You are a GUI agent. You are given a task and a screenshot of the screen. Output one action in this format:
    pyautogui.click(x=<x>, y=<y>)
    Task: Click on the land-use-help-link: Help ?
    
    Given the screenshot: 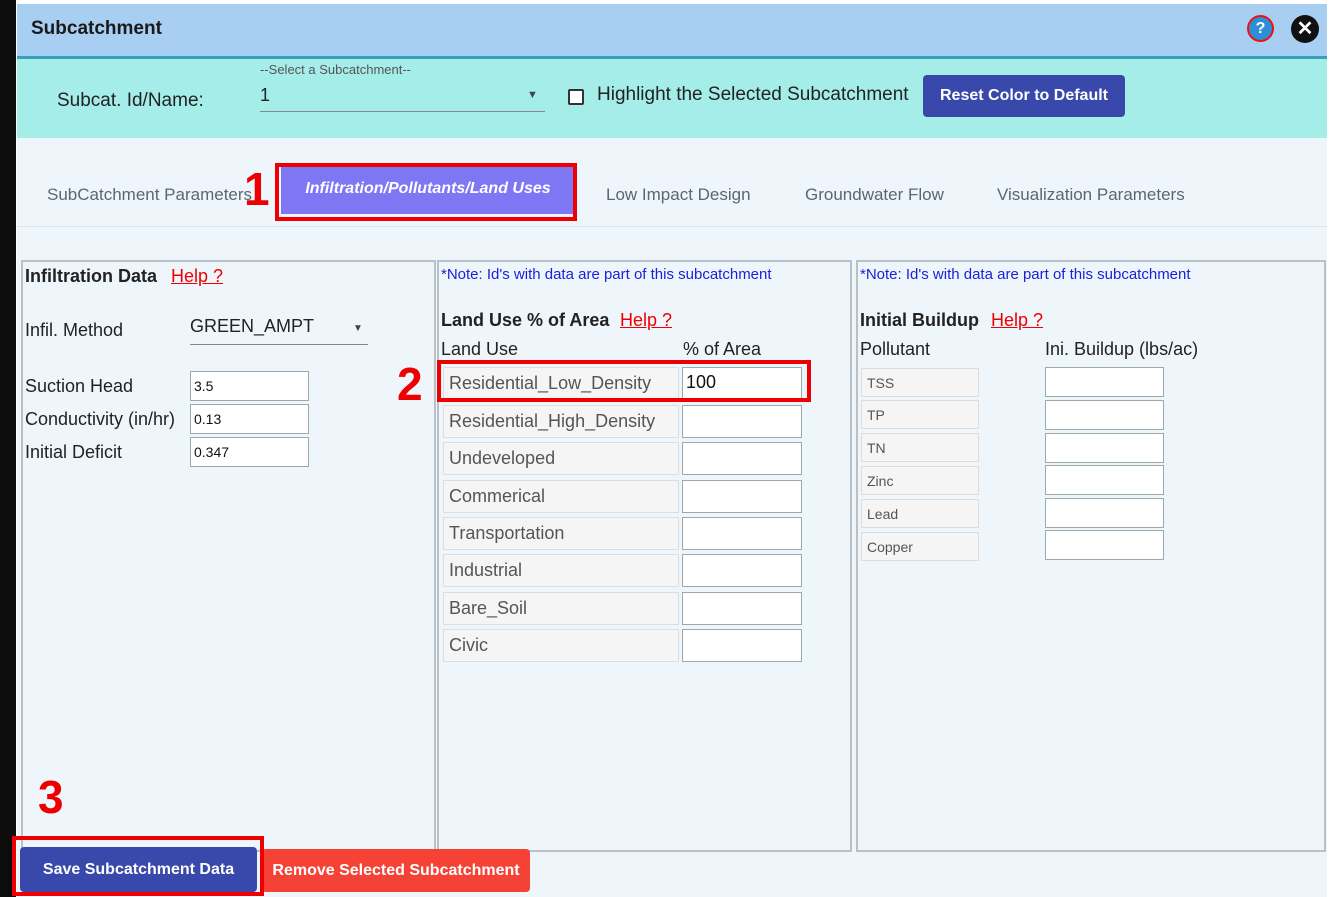 What is the action you would take?
    pyautogui.click(x=646, y=320)
    